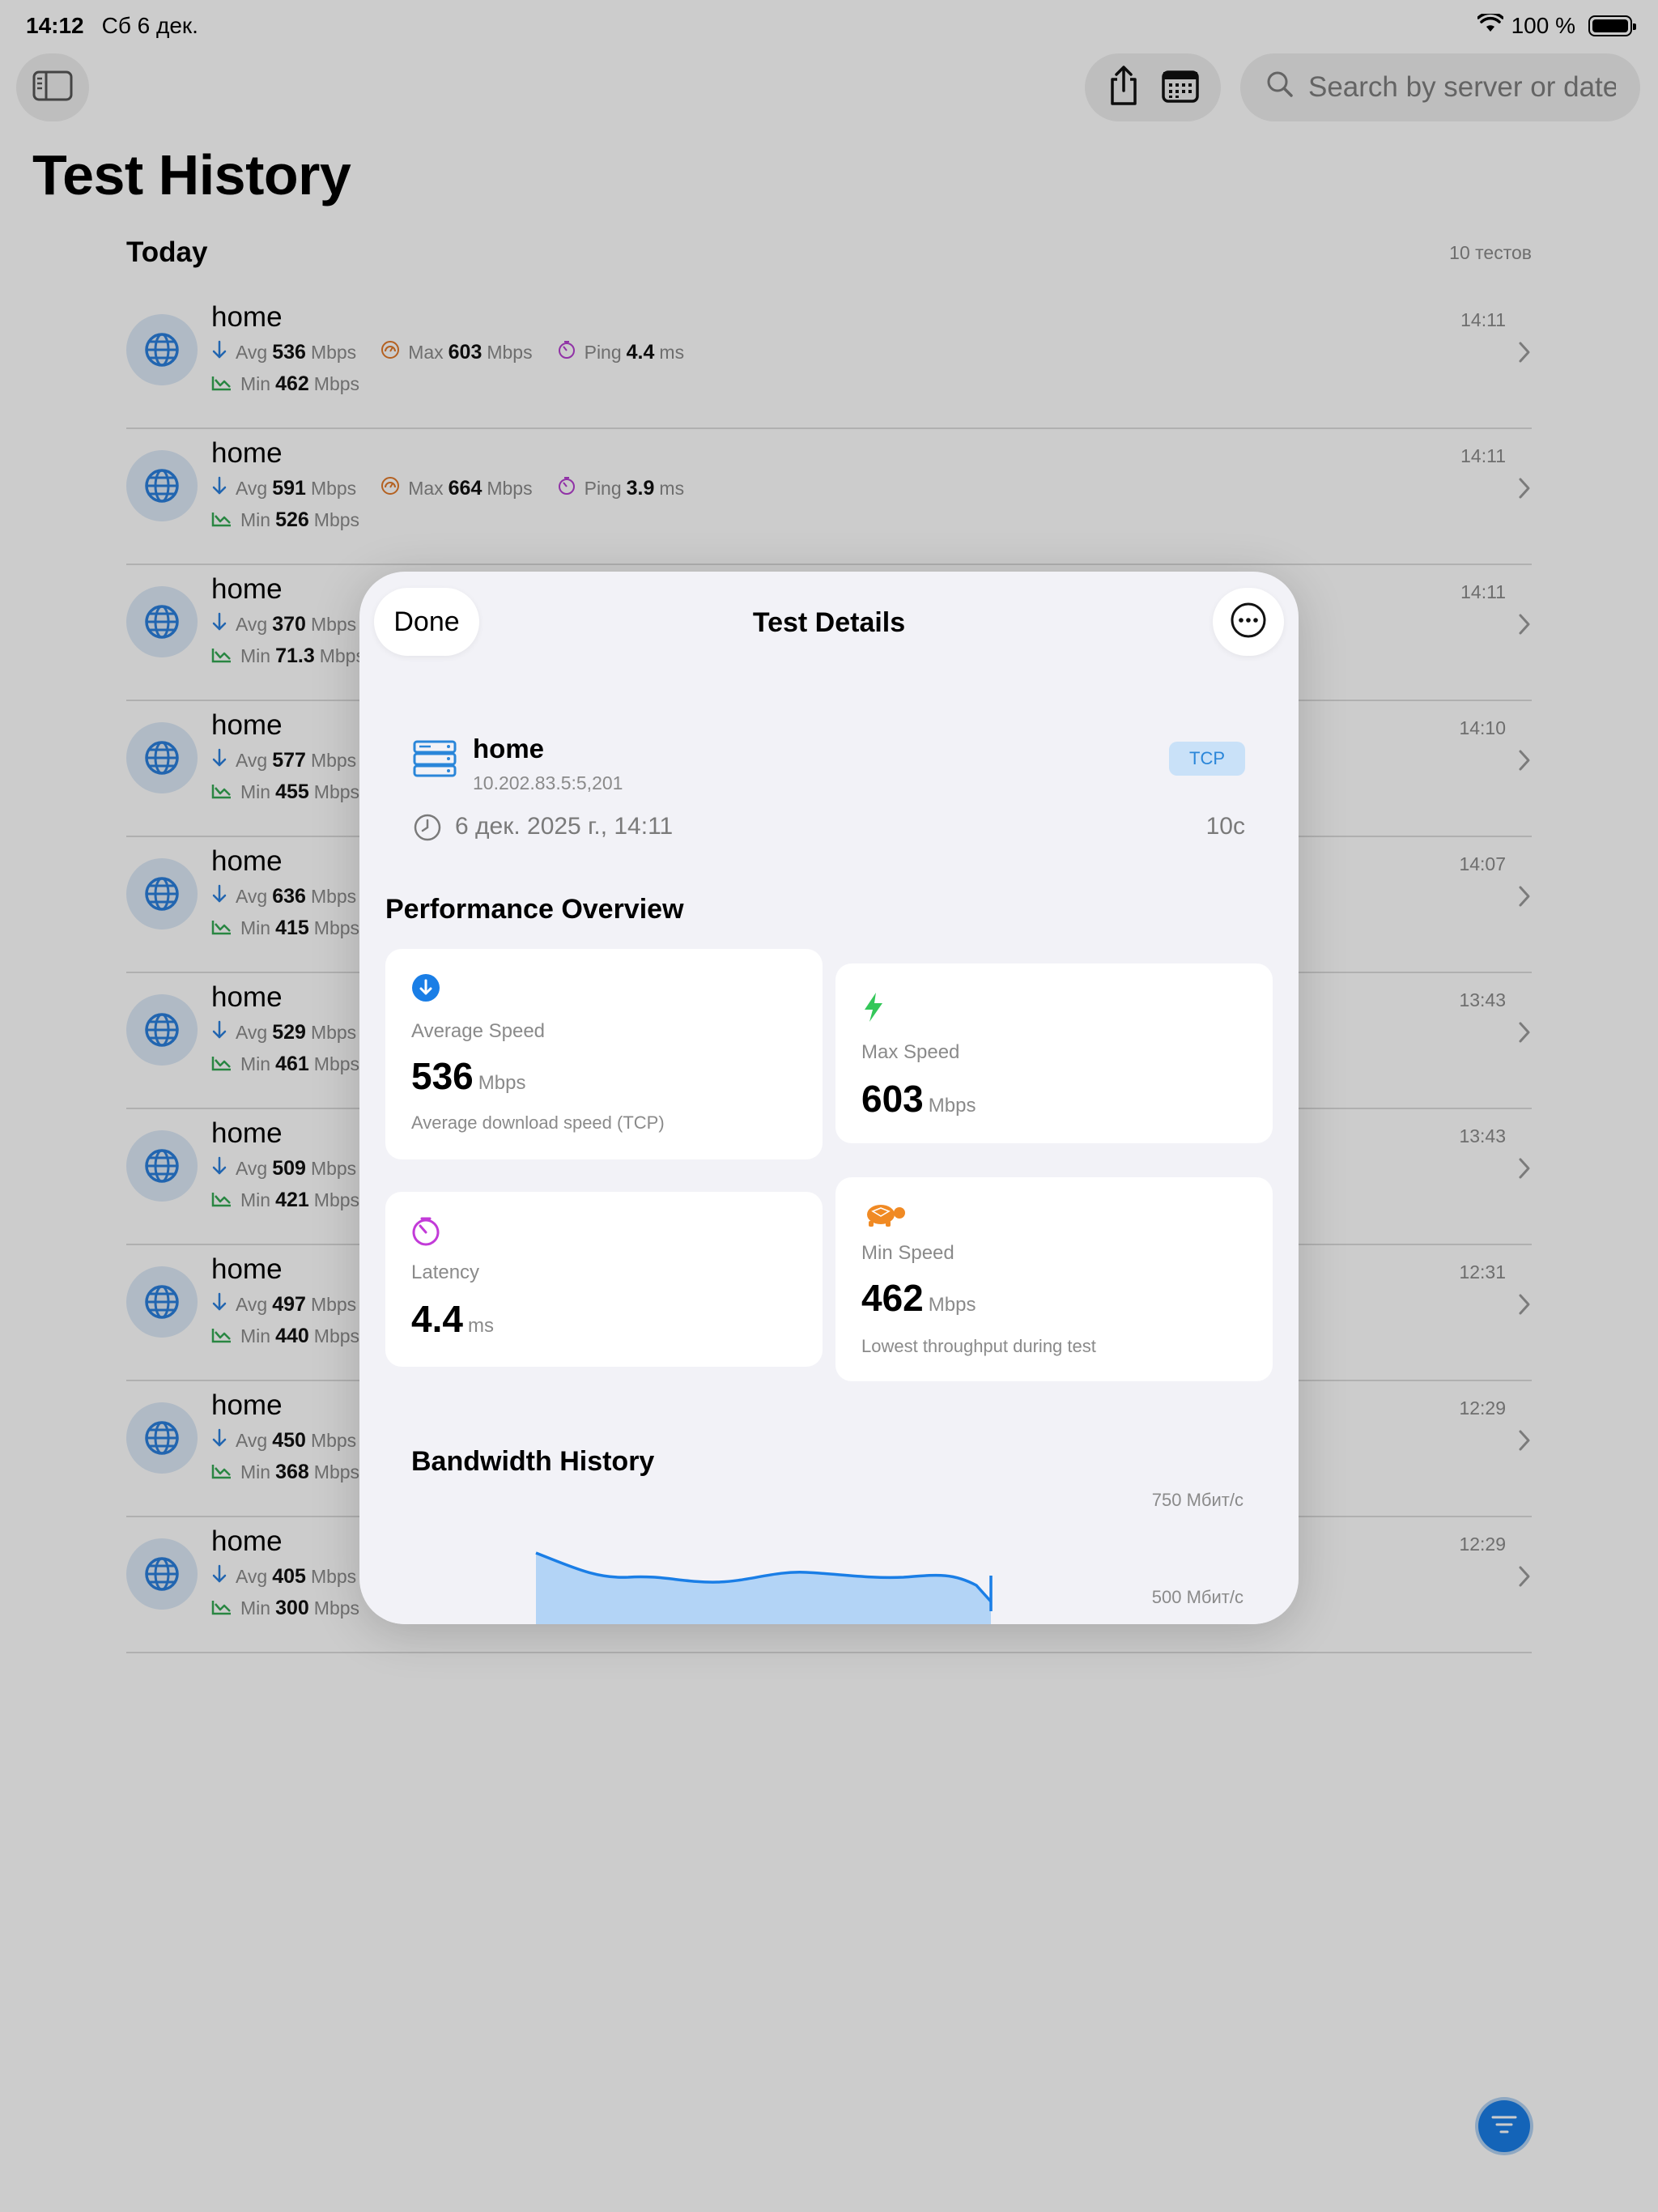 This screenshot has height=2212, width=1658. I want to click on min-speed-note: Lowest throughput during test, so click(978, 1346).